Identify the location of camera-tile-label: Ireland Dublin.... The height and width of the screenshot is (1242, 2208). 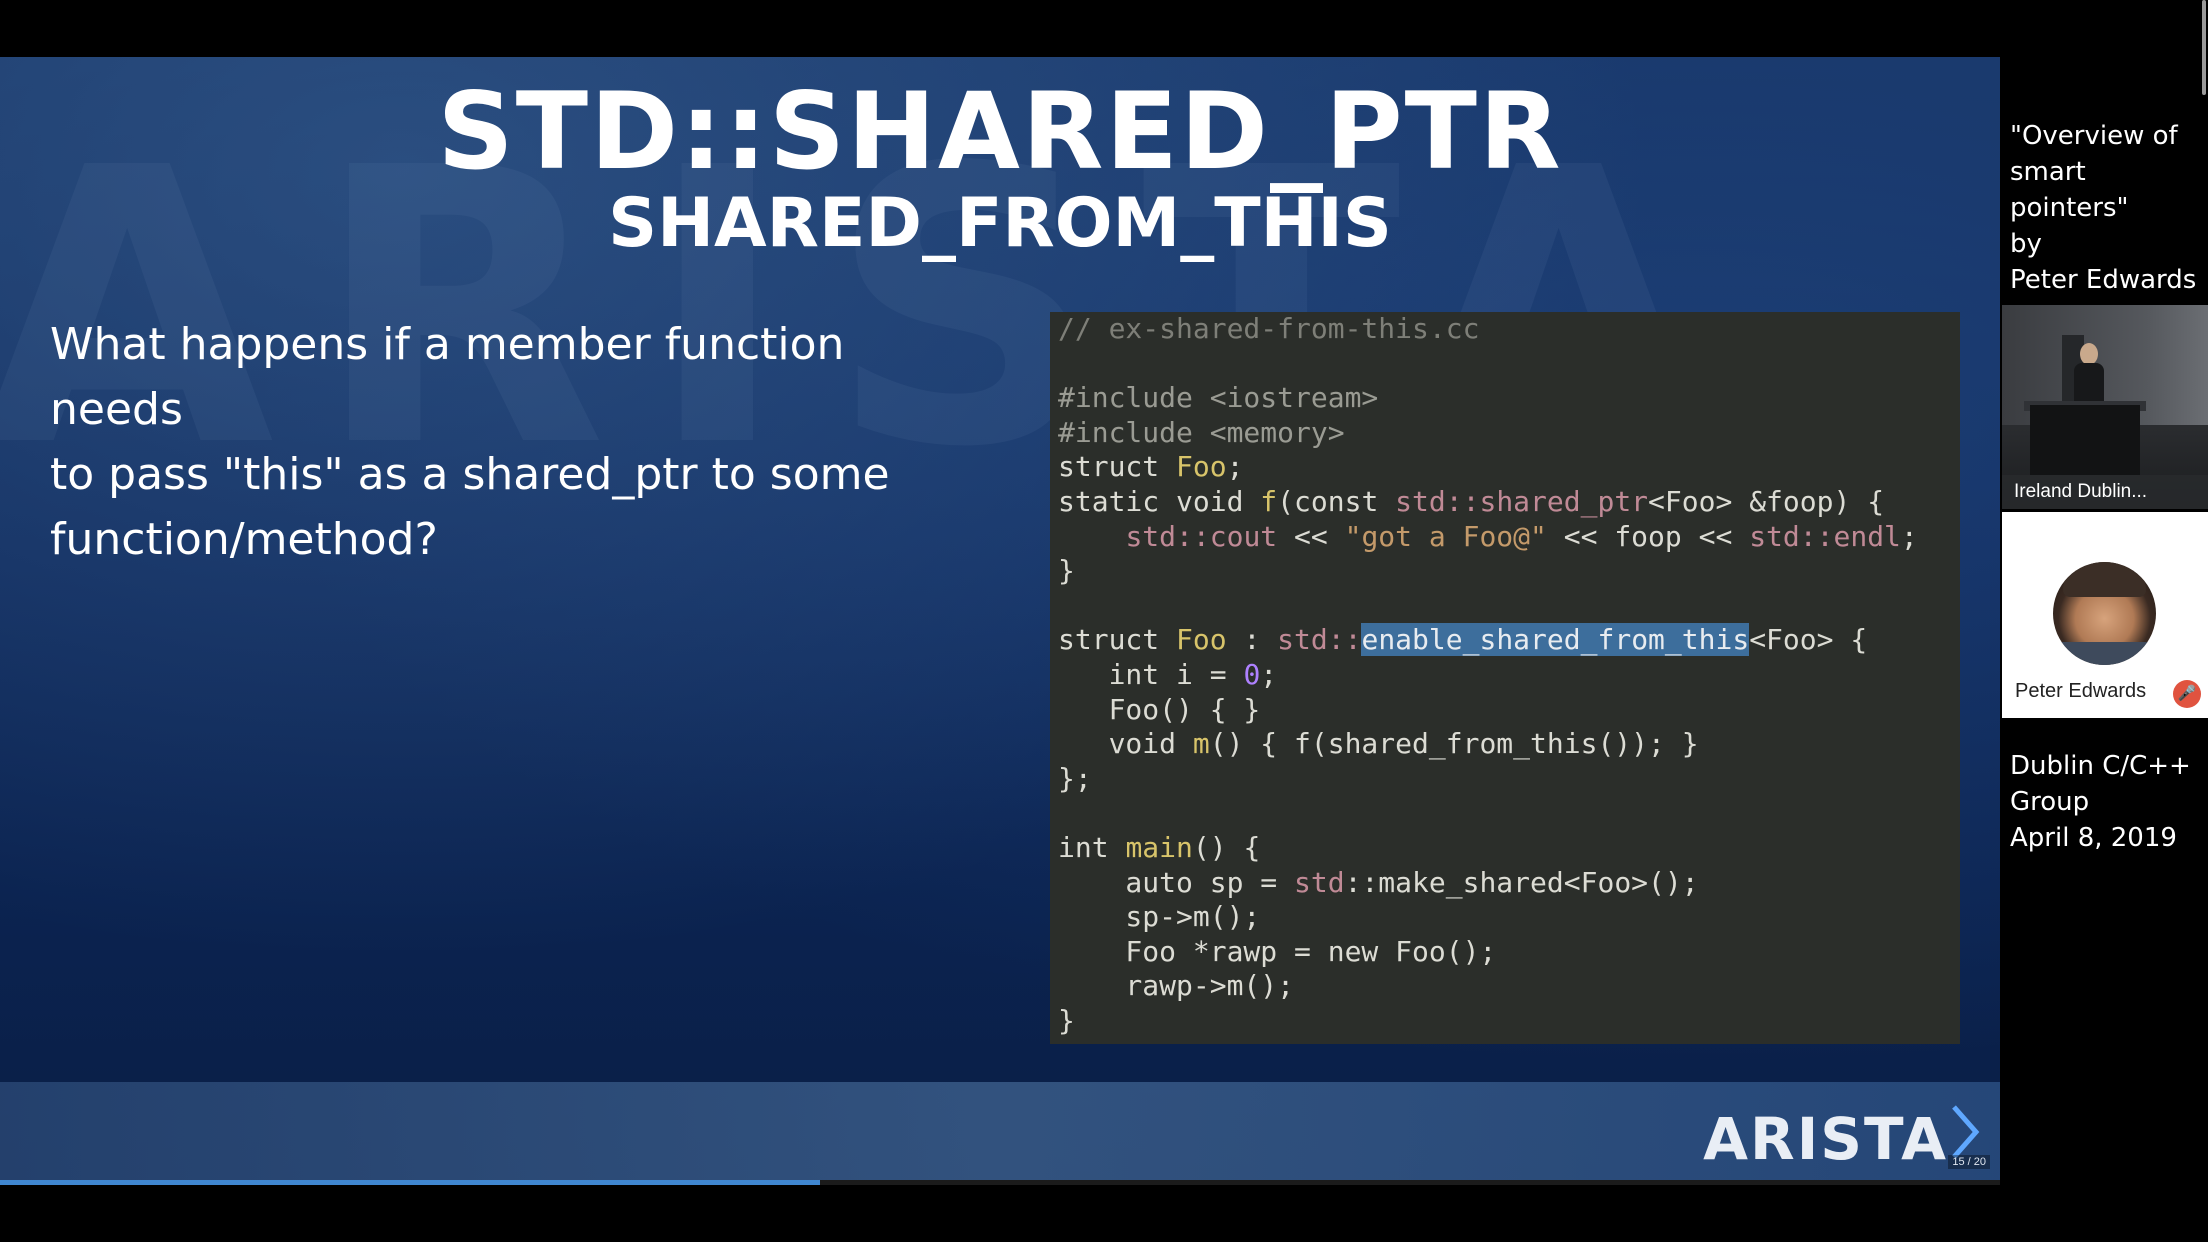
(2105, 492).